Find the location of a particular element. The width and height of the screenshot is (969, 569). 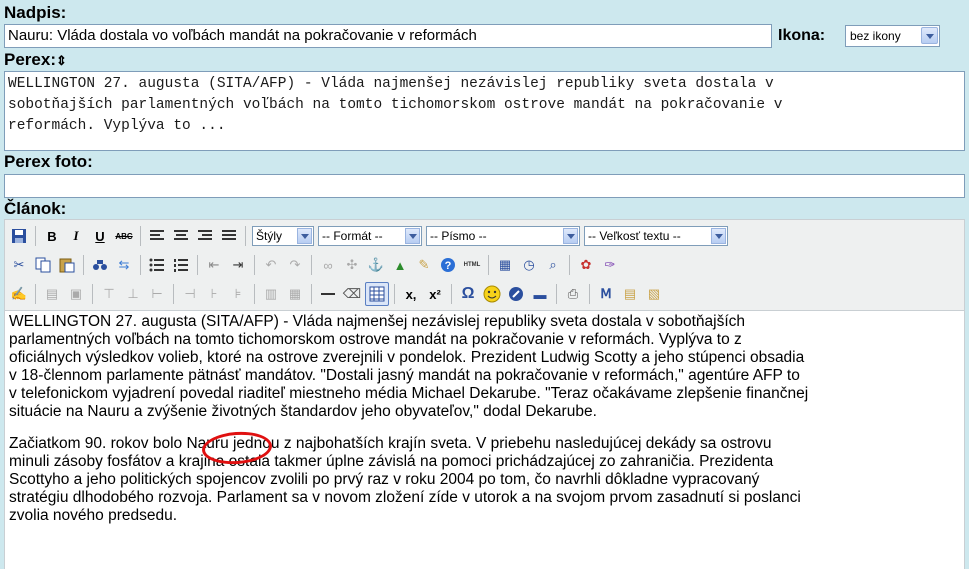

preview-icon: ⌕ is located at coordinates (553, 265).